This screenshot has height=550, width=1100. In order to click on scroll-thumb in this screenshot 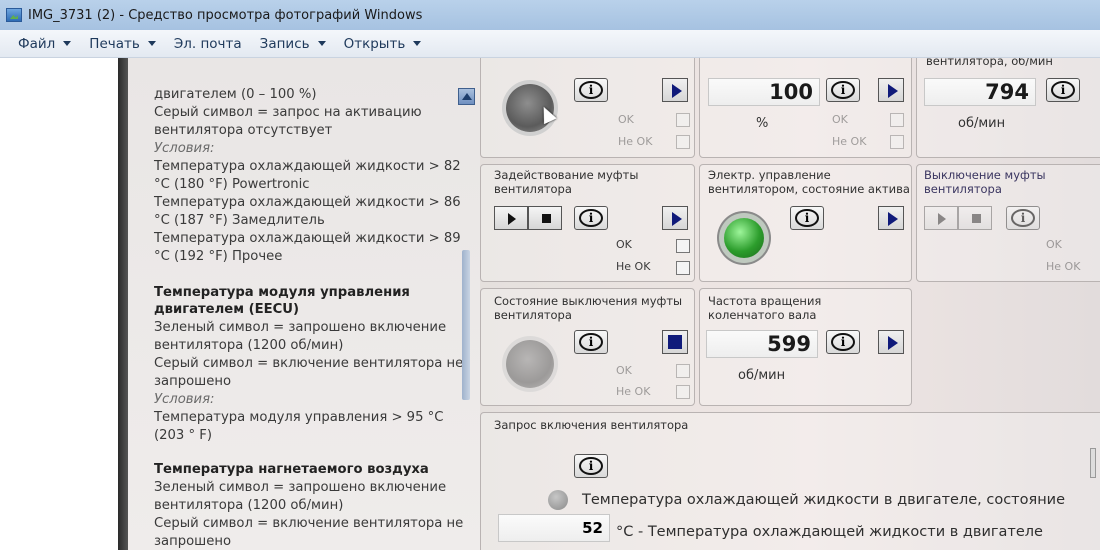, I will do `click(466, 325)`.